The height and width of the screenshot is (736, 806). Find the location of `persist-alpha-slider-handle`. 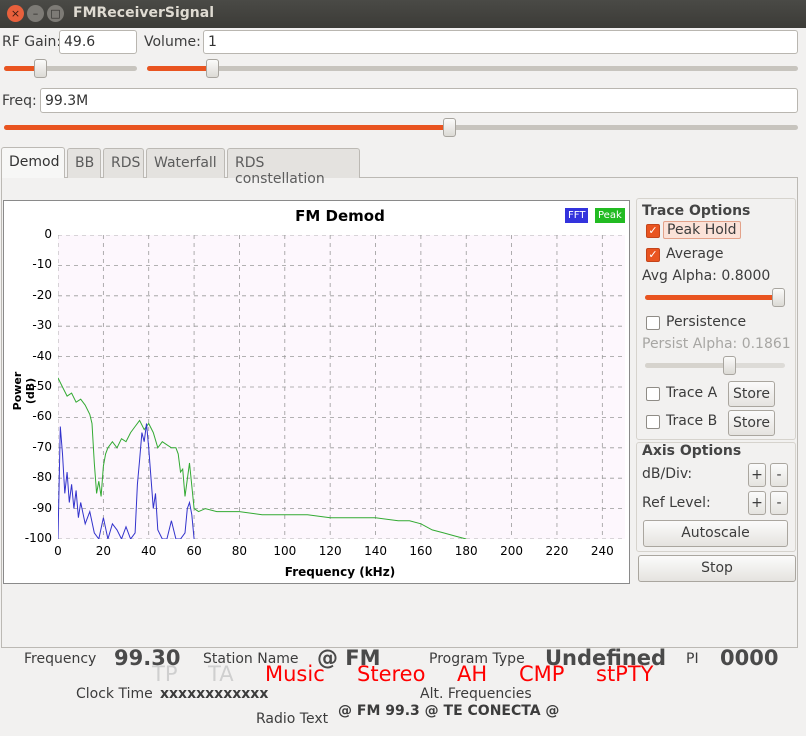

persist-alpha-slider-handle is located at coordinates (729, 365).